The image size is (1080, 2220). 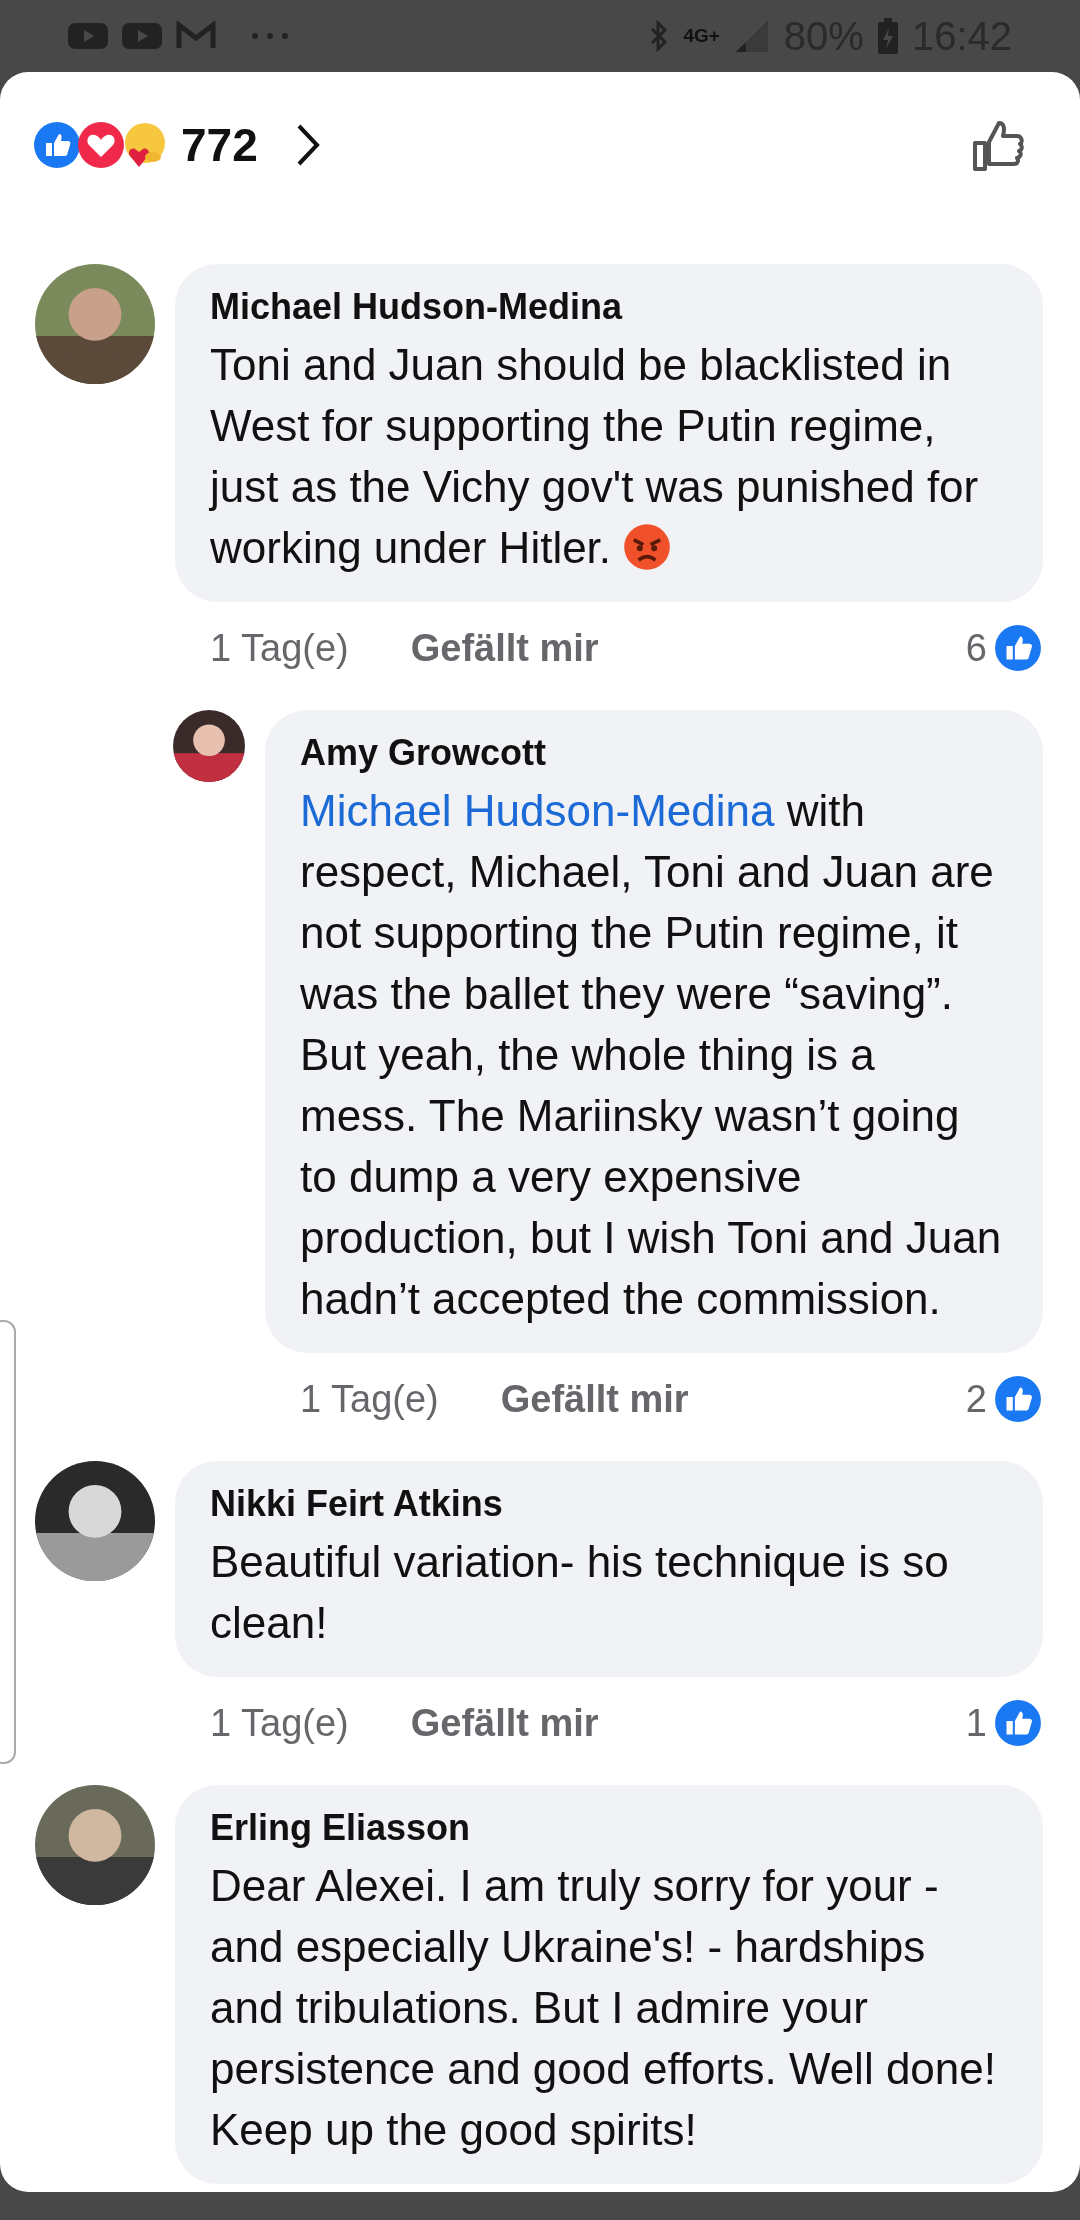 I want to click on love-reaction-icon, so click(x=101, y=145).